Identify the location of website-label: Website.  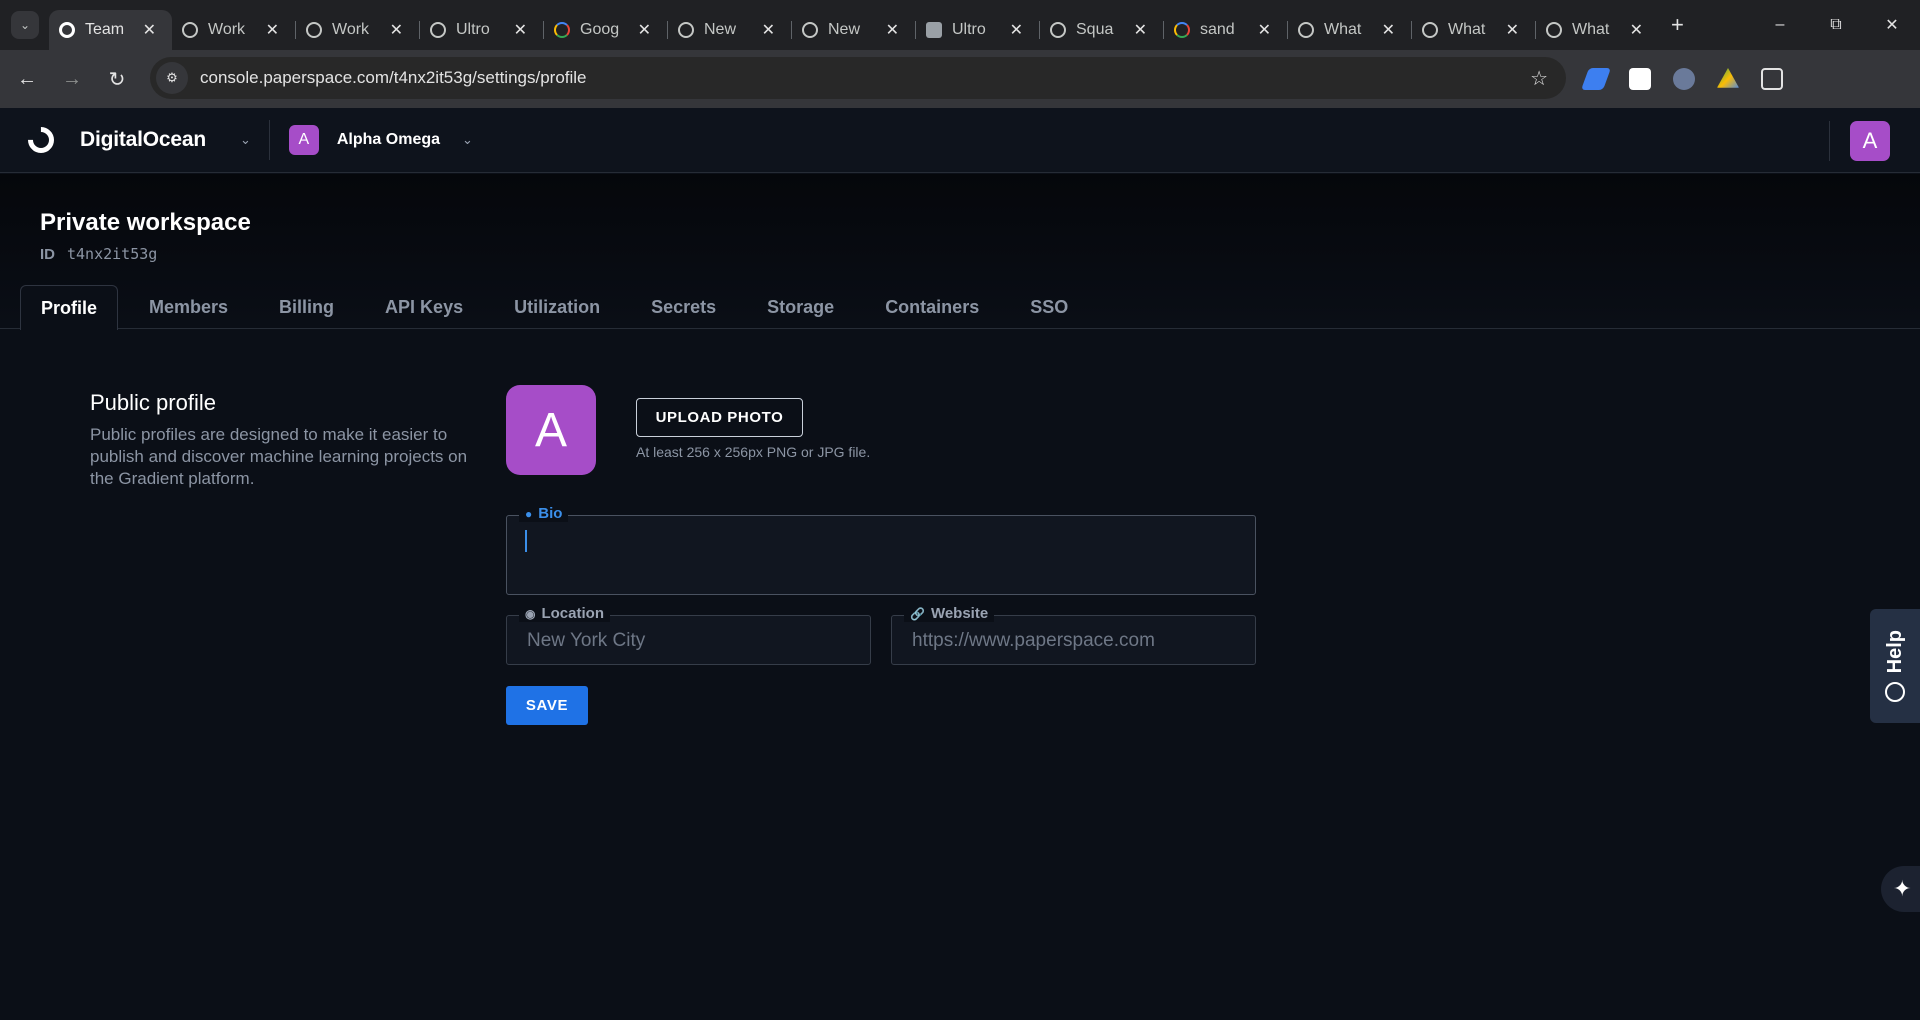
(959, 613).